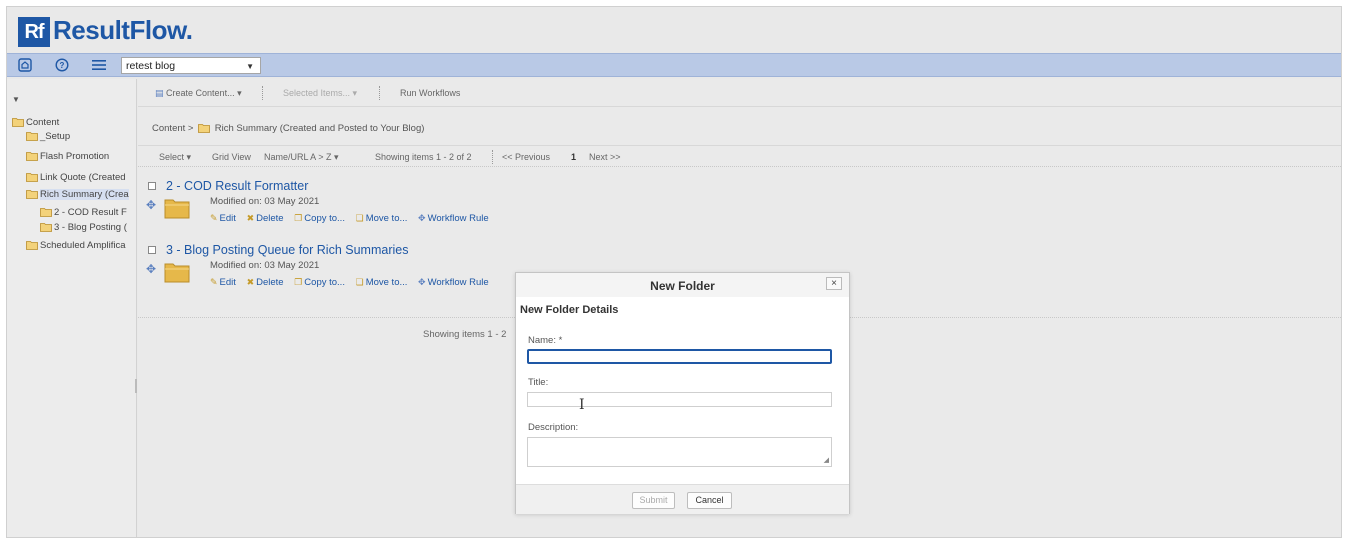  What do you see at coordinates (526, 157) in the screenshot?
I see `previous-link: << Previous` at bounding box center [526, 157].